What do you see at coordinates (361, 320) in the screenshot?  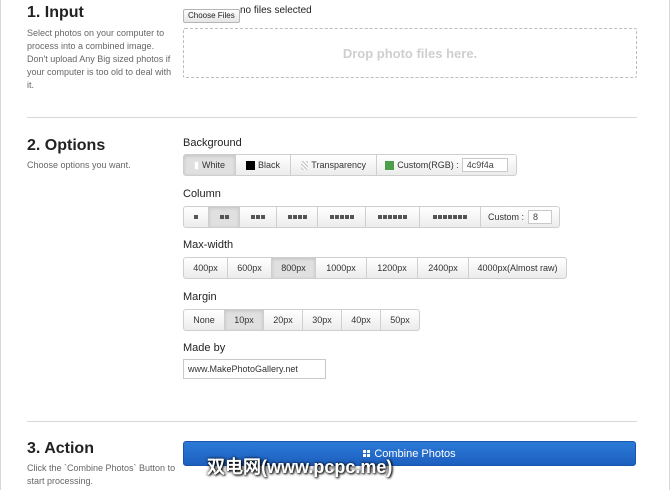 I see `margin-40-button: 40px` at bounding box center [361, 320].